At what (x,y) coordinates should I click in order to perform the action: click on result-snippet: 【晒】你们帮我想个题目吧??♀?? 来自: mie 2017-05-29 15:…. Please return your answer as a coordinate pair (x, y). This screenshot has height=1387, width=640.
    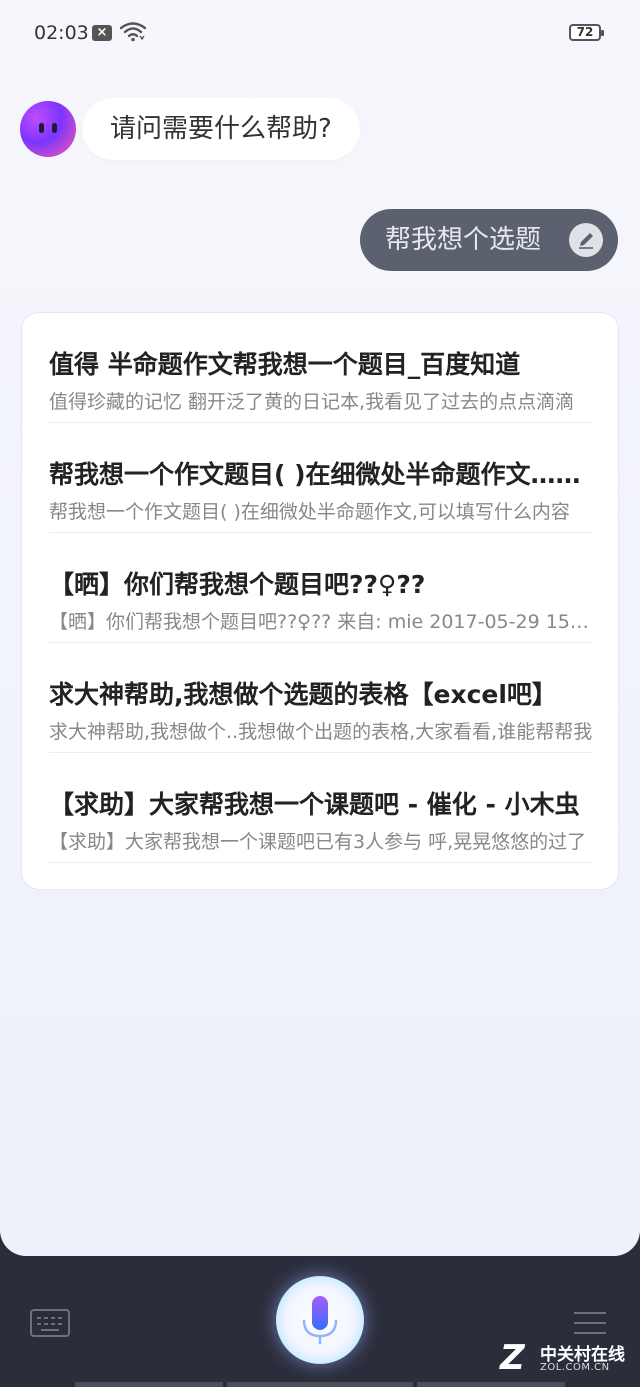
    Looking at the image, I should click on (321, 622).